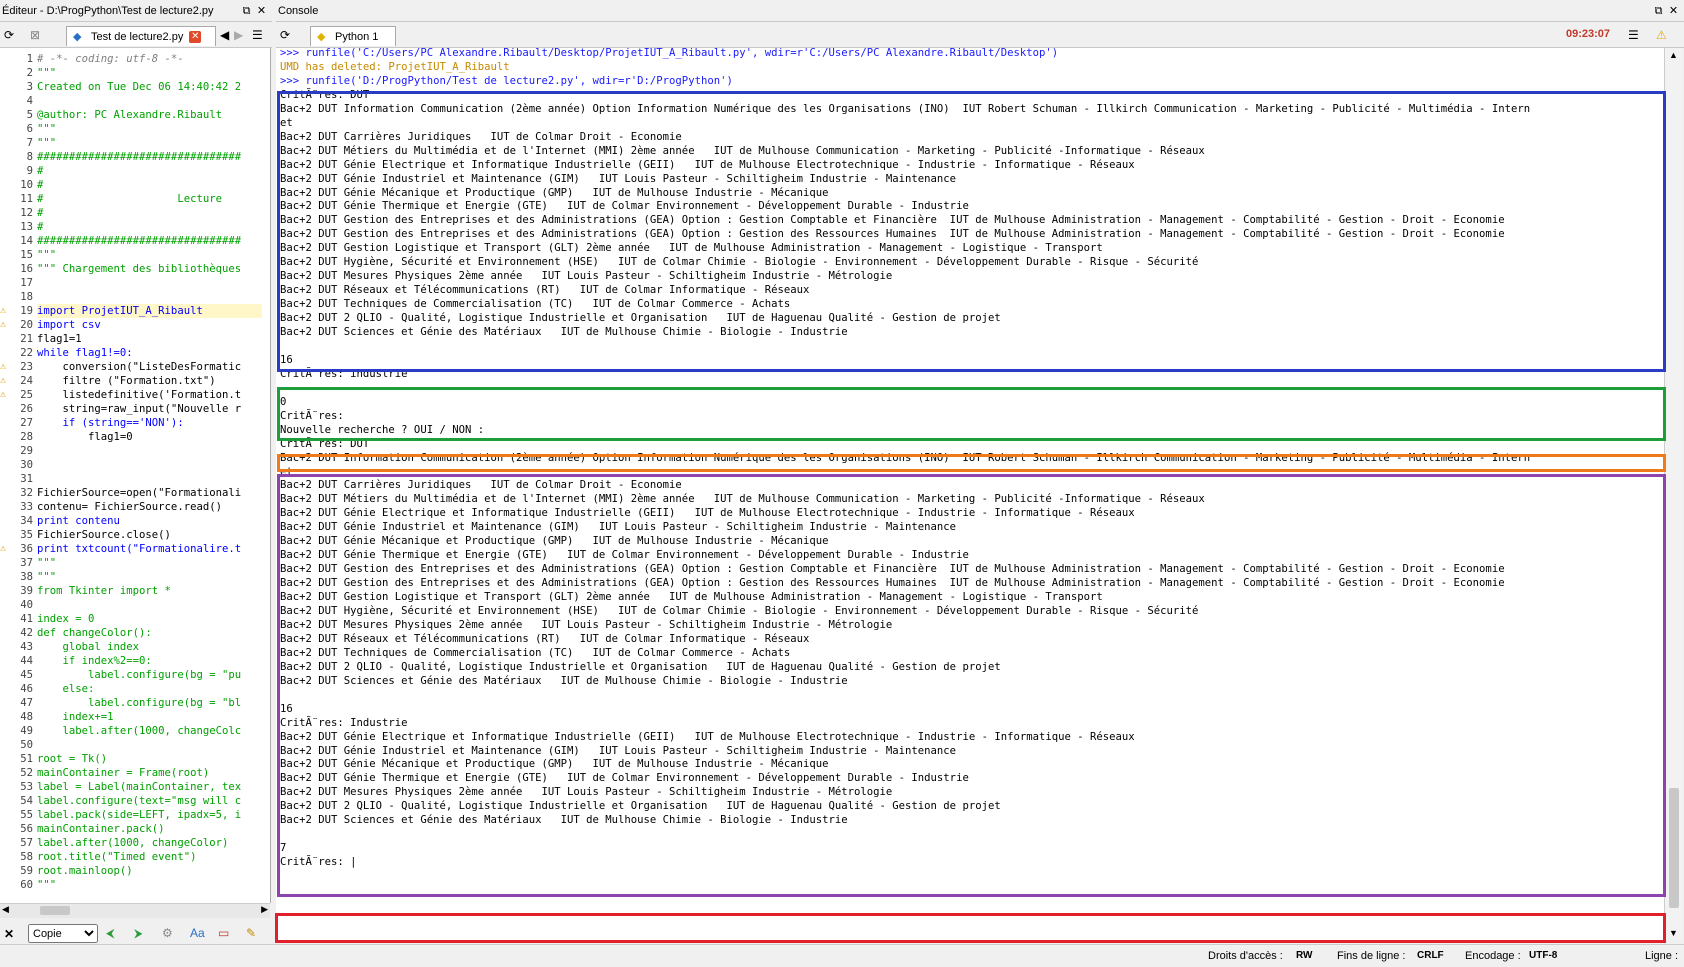  Describe the element at coordinates (26, 465) in the screenshot. I see `line-number: 30` at that location.